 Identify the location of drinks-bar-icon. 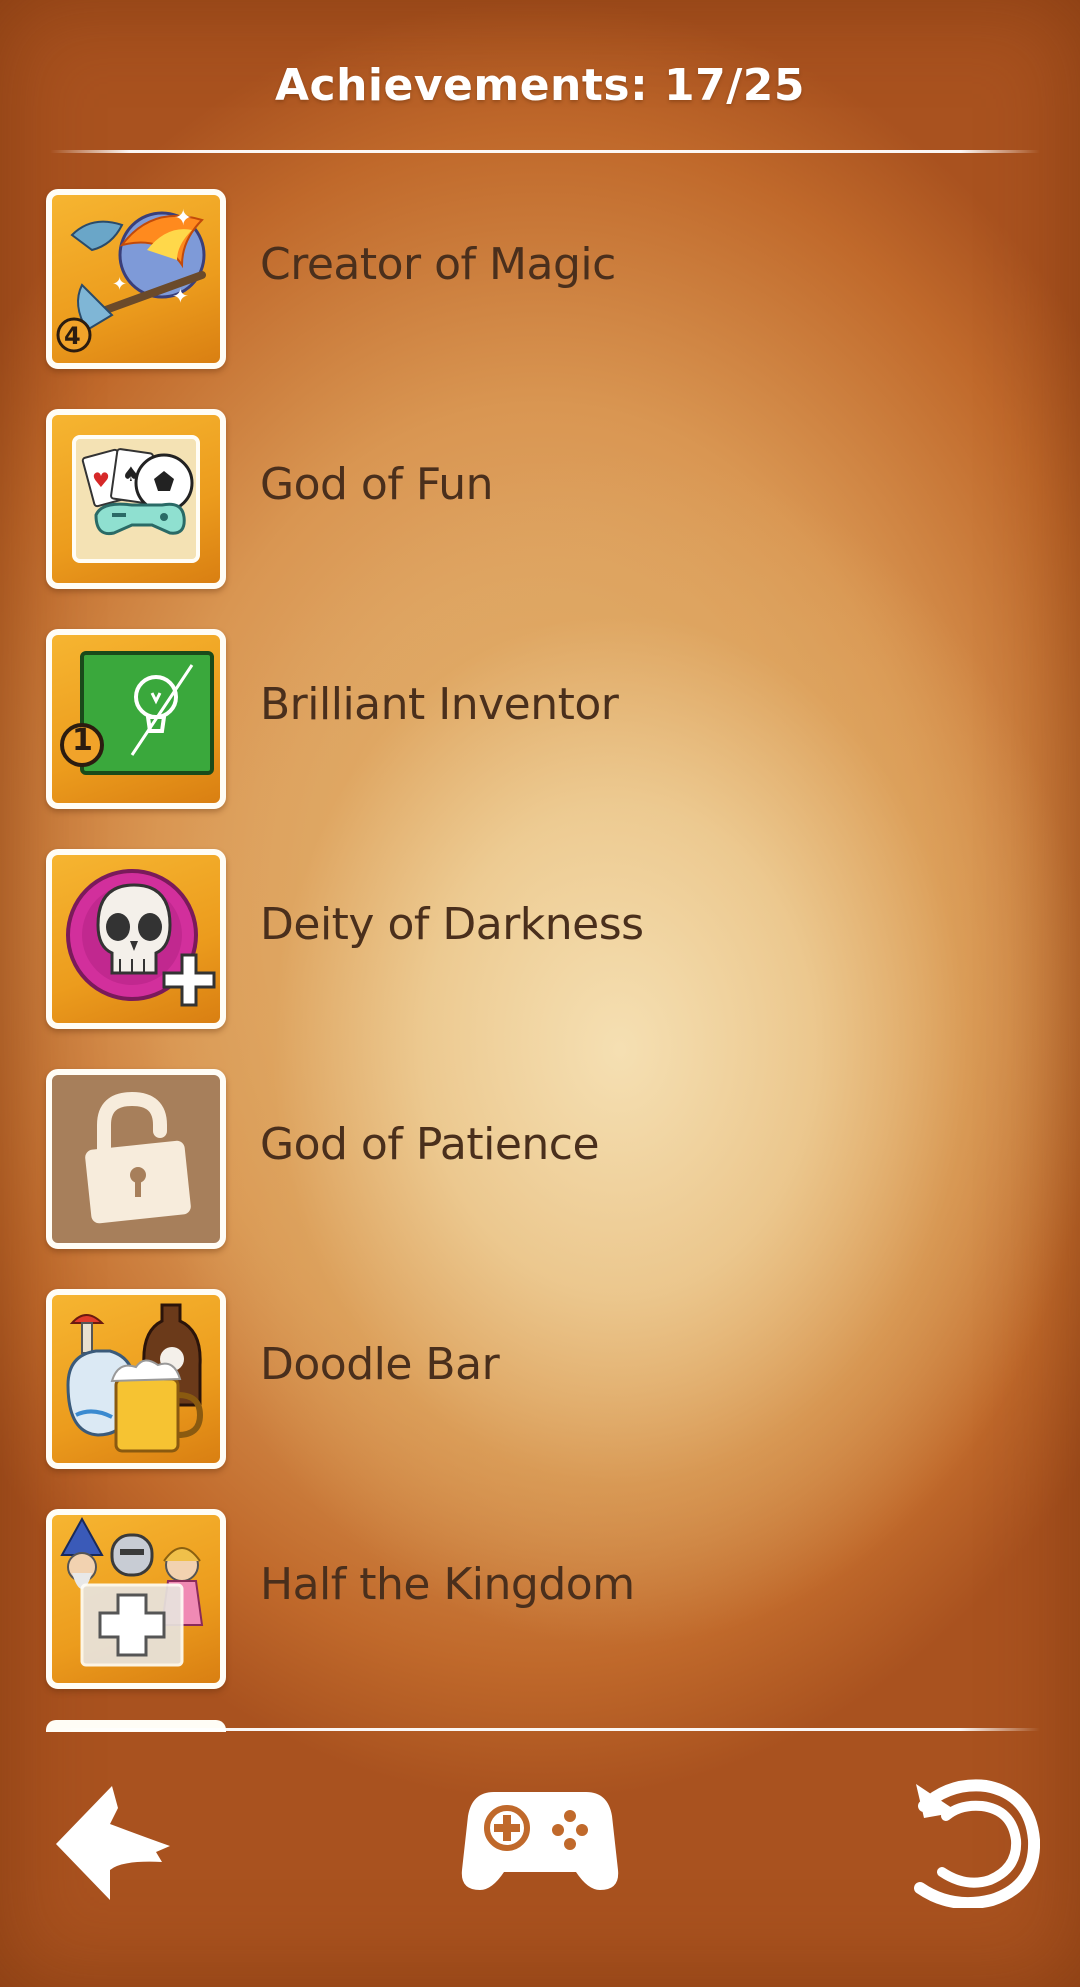
(136, 1379).